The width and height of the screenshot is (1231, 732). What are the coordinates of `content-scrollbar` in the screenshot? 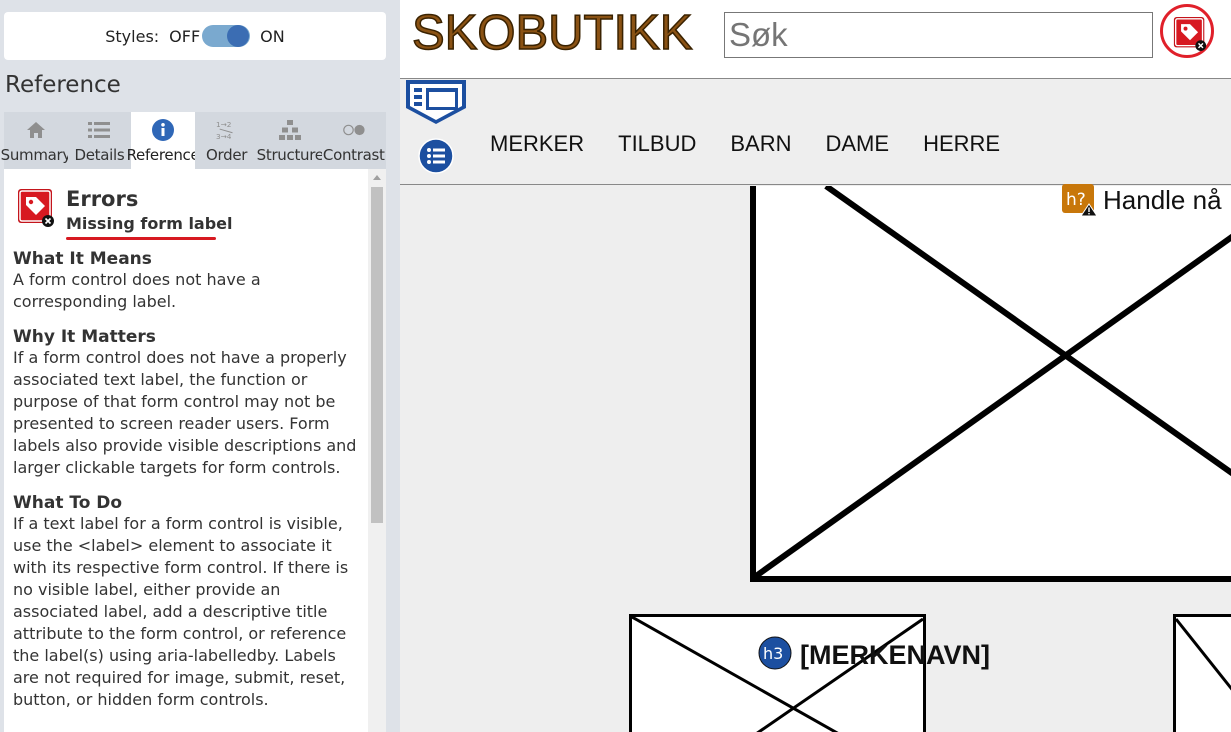 It's located at (377, 450).